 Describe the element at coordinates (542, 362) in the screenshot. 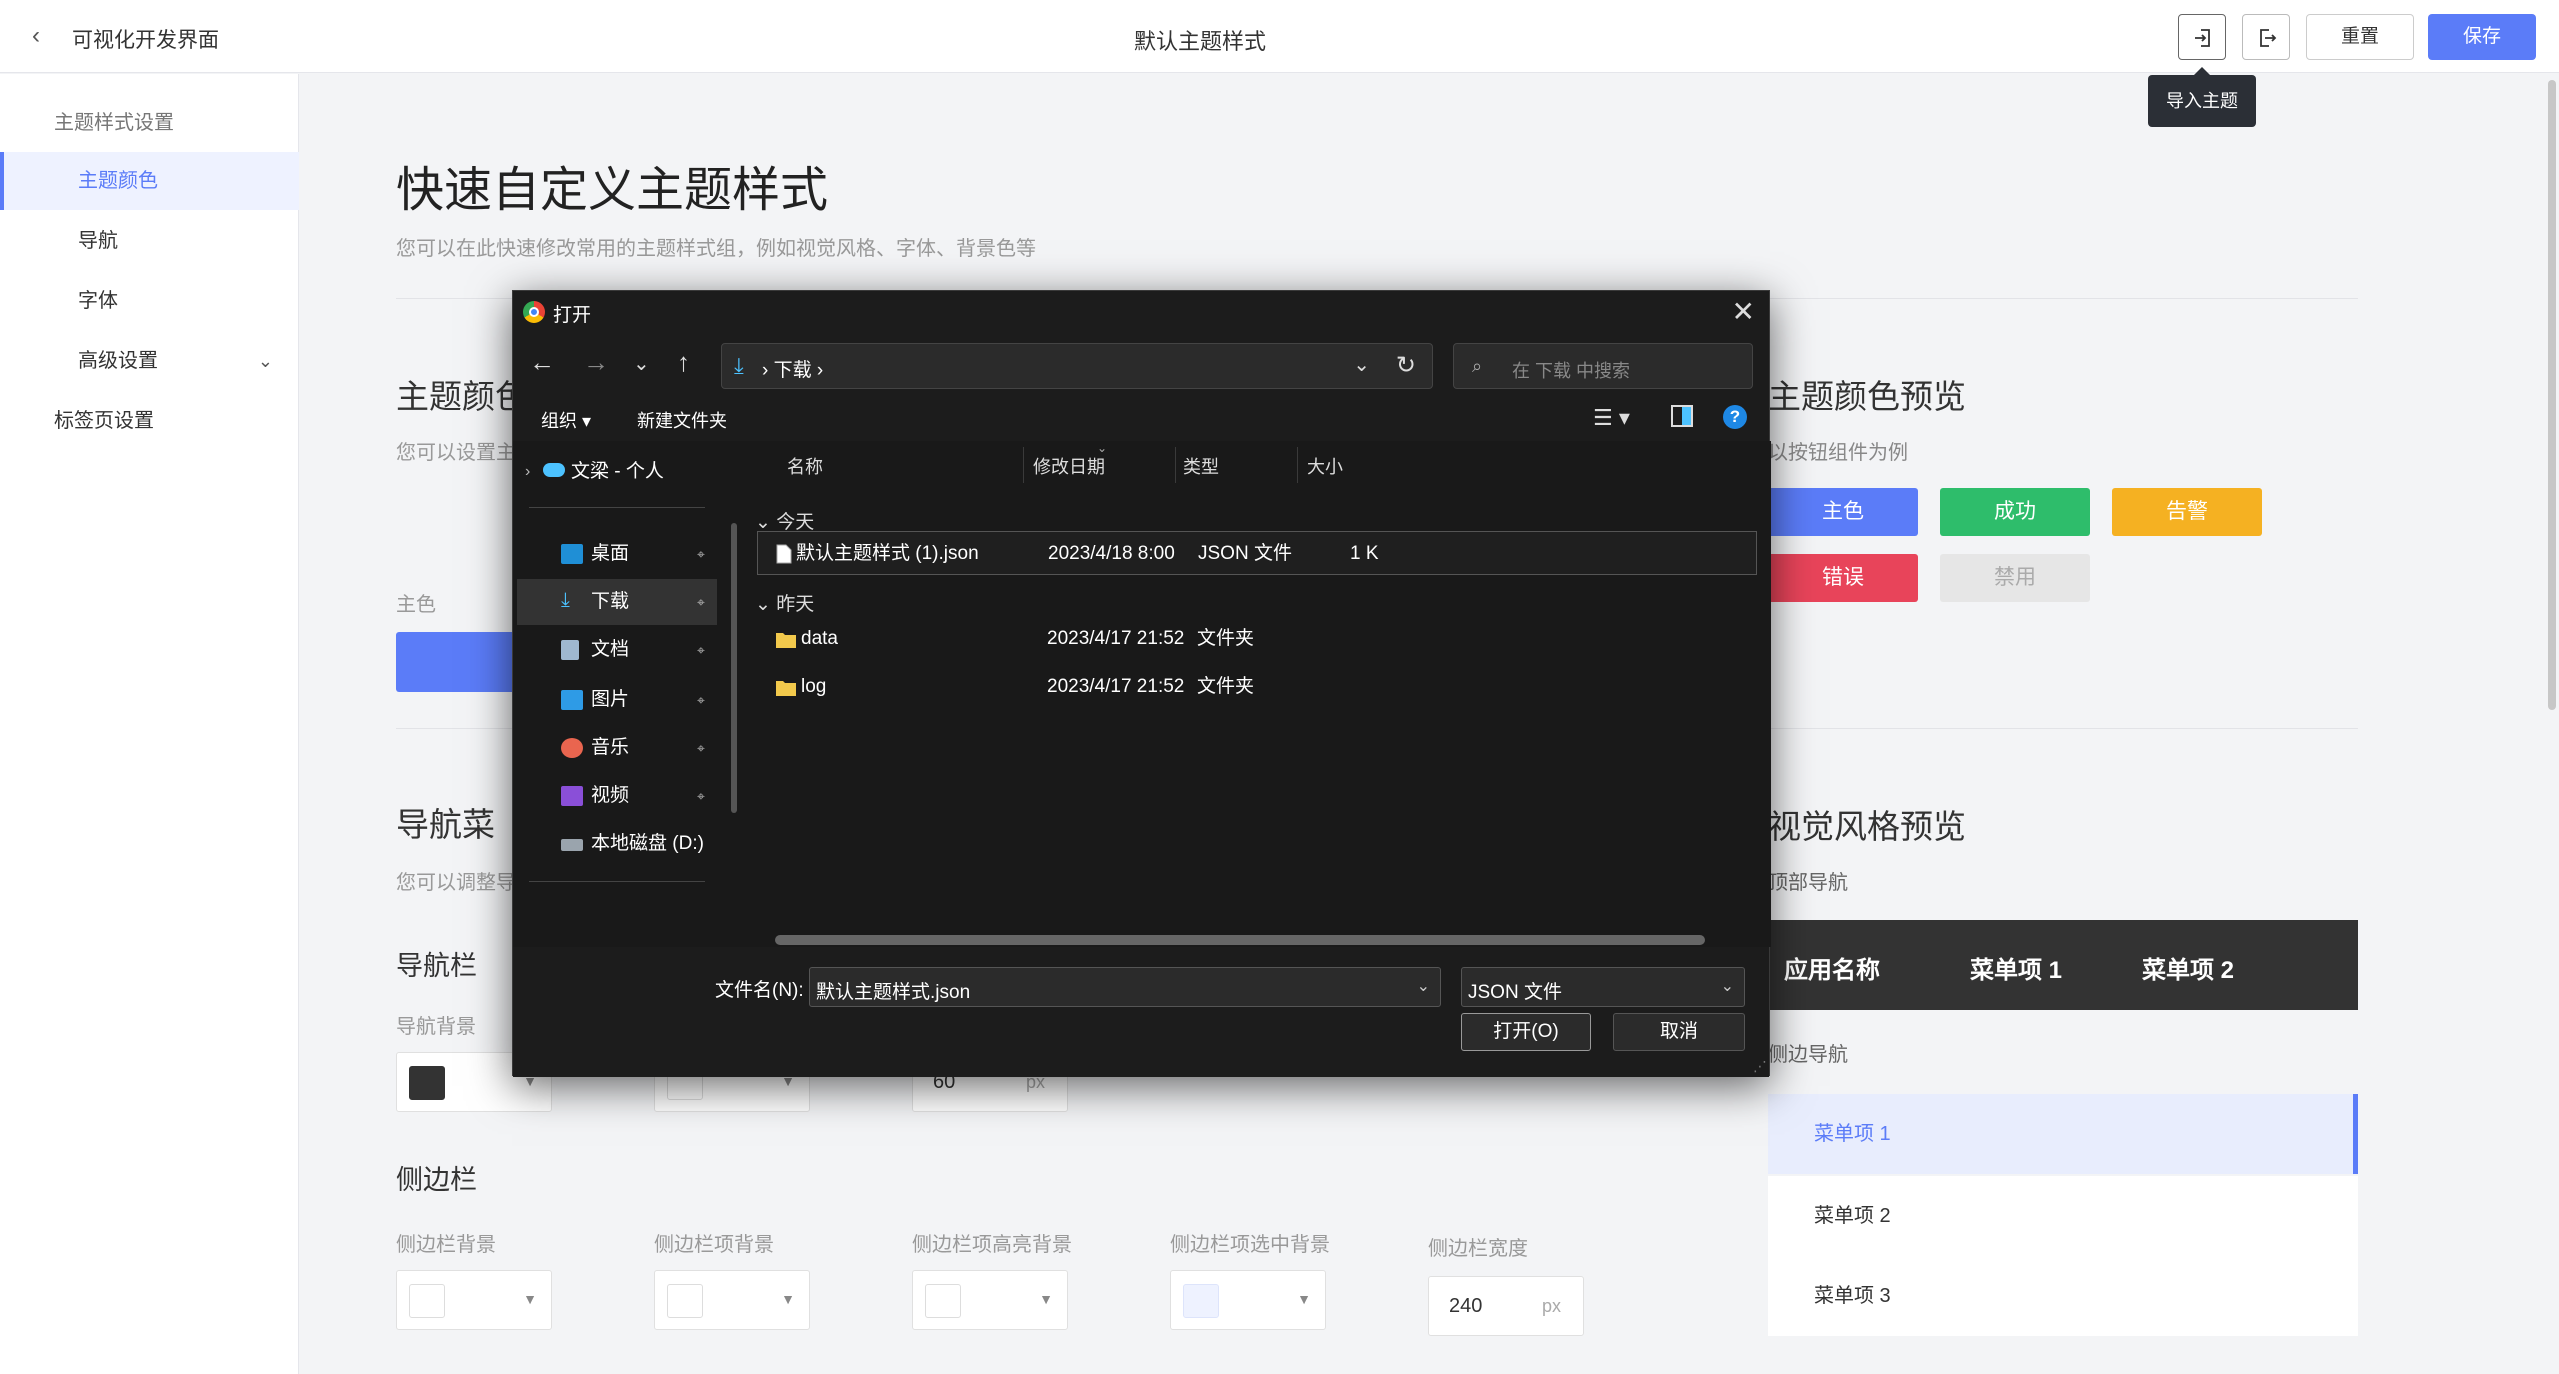

I see `back-arrow-icon: ←` at that location.